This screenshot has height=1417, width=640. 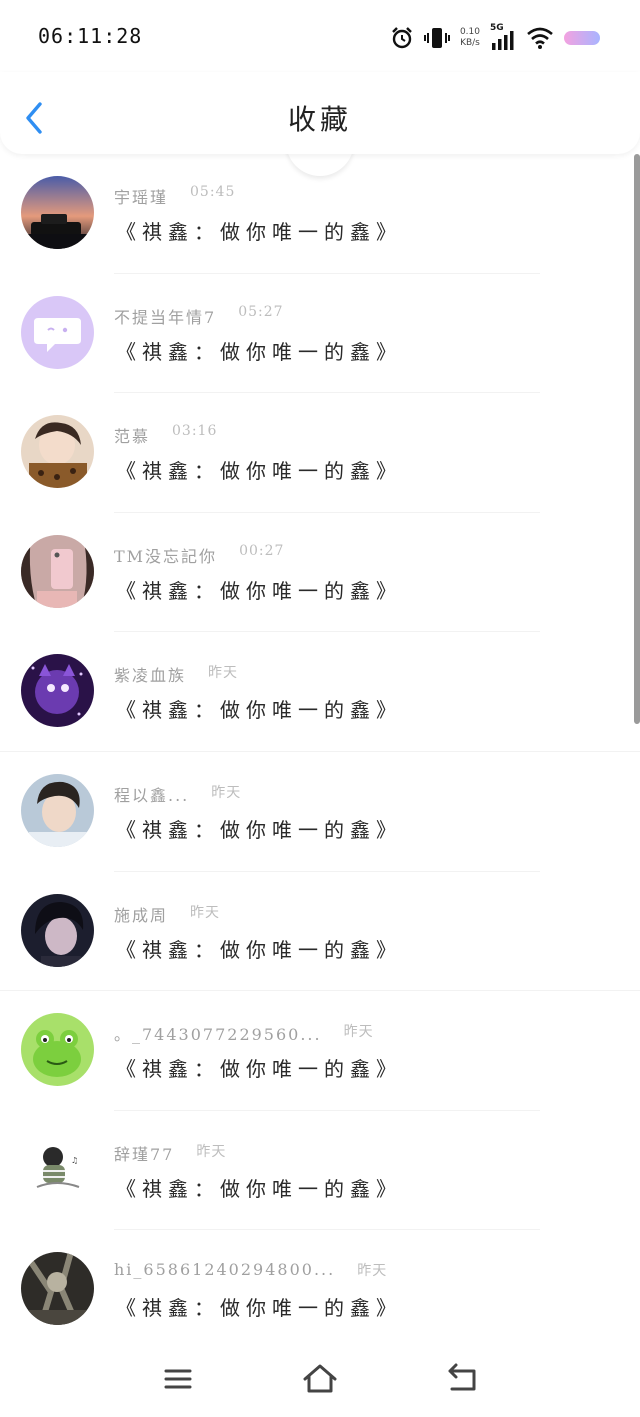 What do you see at coordinates (320, 1051) in the screenshot?
I see `list-item: 。_7443077229560... 昨天 《祺鑫：做你唯一的鑫》` at bounding box center [320, 1051].